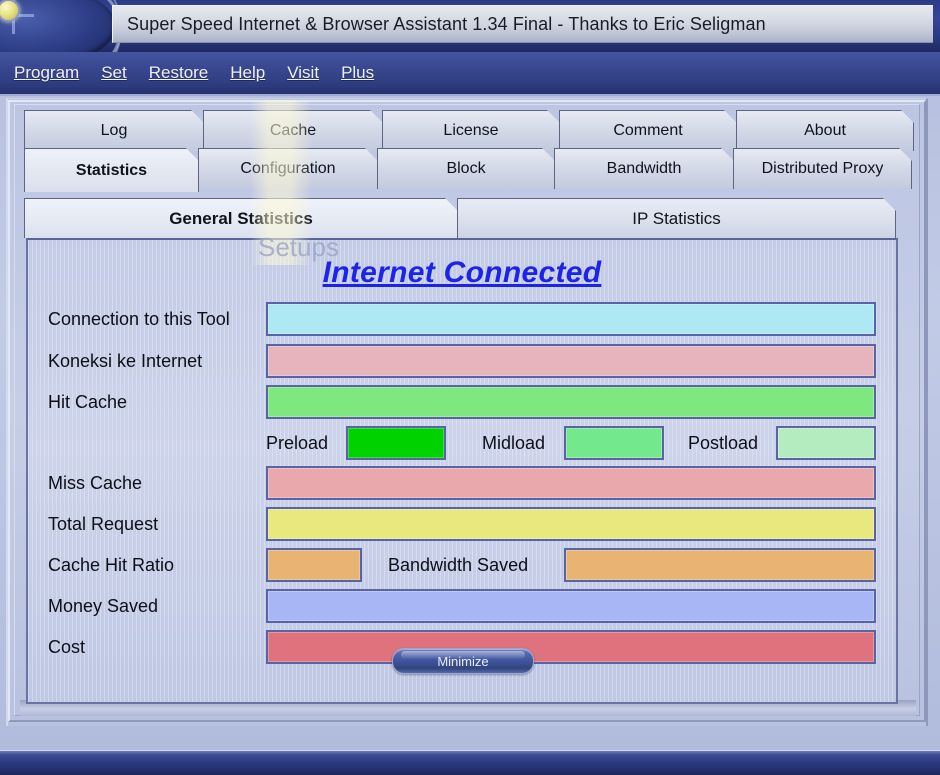 This screenshot has height=775, width=940. I want to click on bottom-status-bar, so click(470, 762).